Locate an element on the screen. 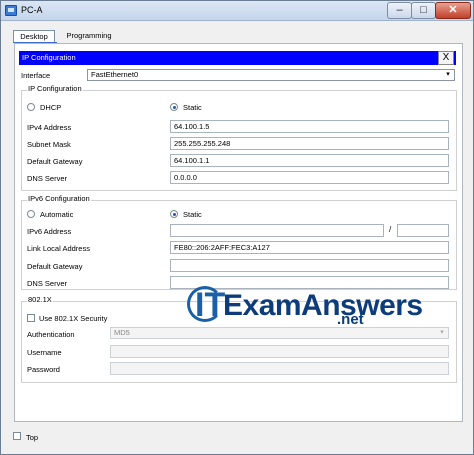  dns-server-label: DNS Server is located at coordinates (47, 178).